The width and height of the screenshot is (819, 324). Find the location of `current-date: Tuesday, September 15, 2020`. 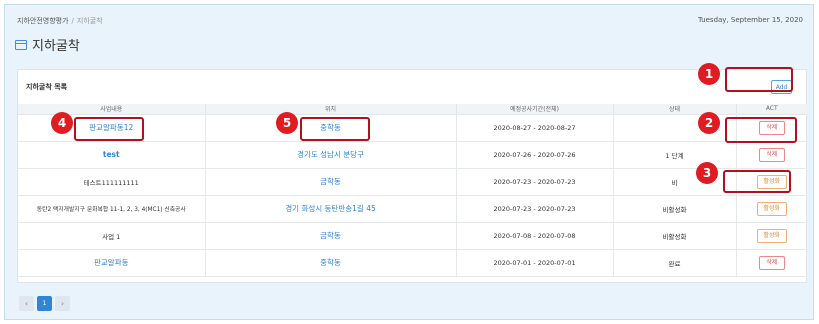

current-date: Tuesday, September 15, 2020 is located at coordinates (750, 20).